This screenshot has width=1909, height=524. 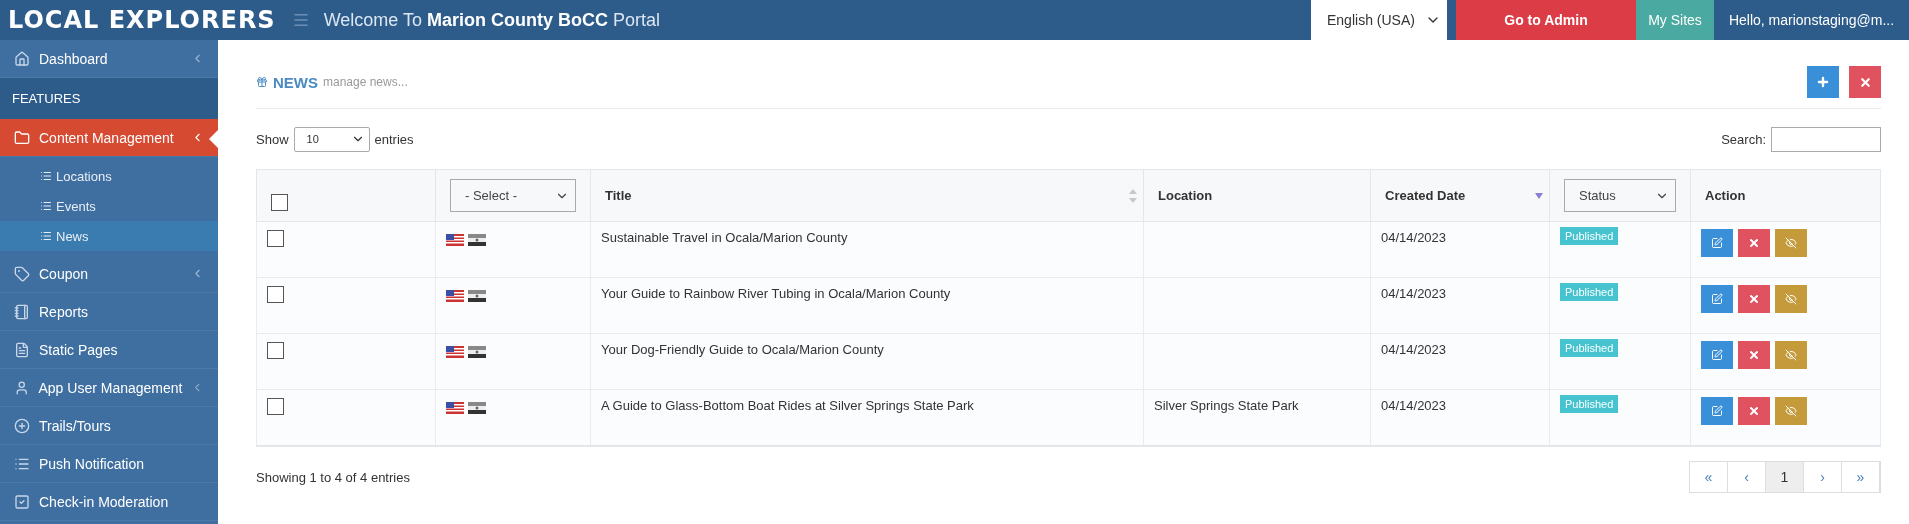 What do you see at coordinates (300, 20) in the screenshot?
I see `menu-icon` at bounding box center [300, 20].